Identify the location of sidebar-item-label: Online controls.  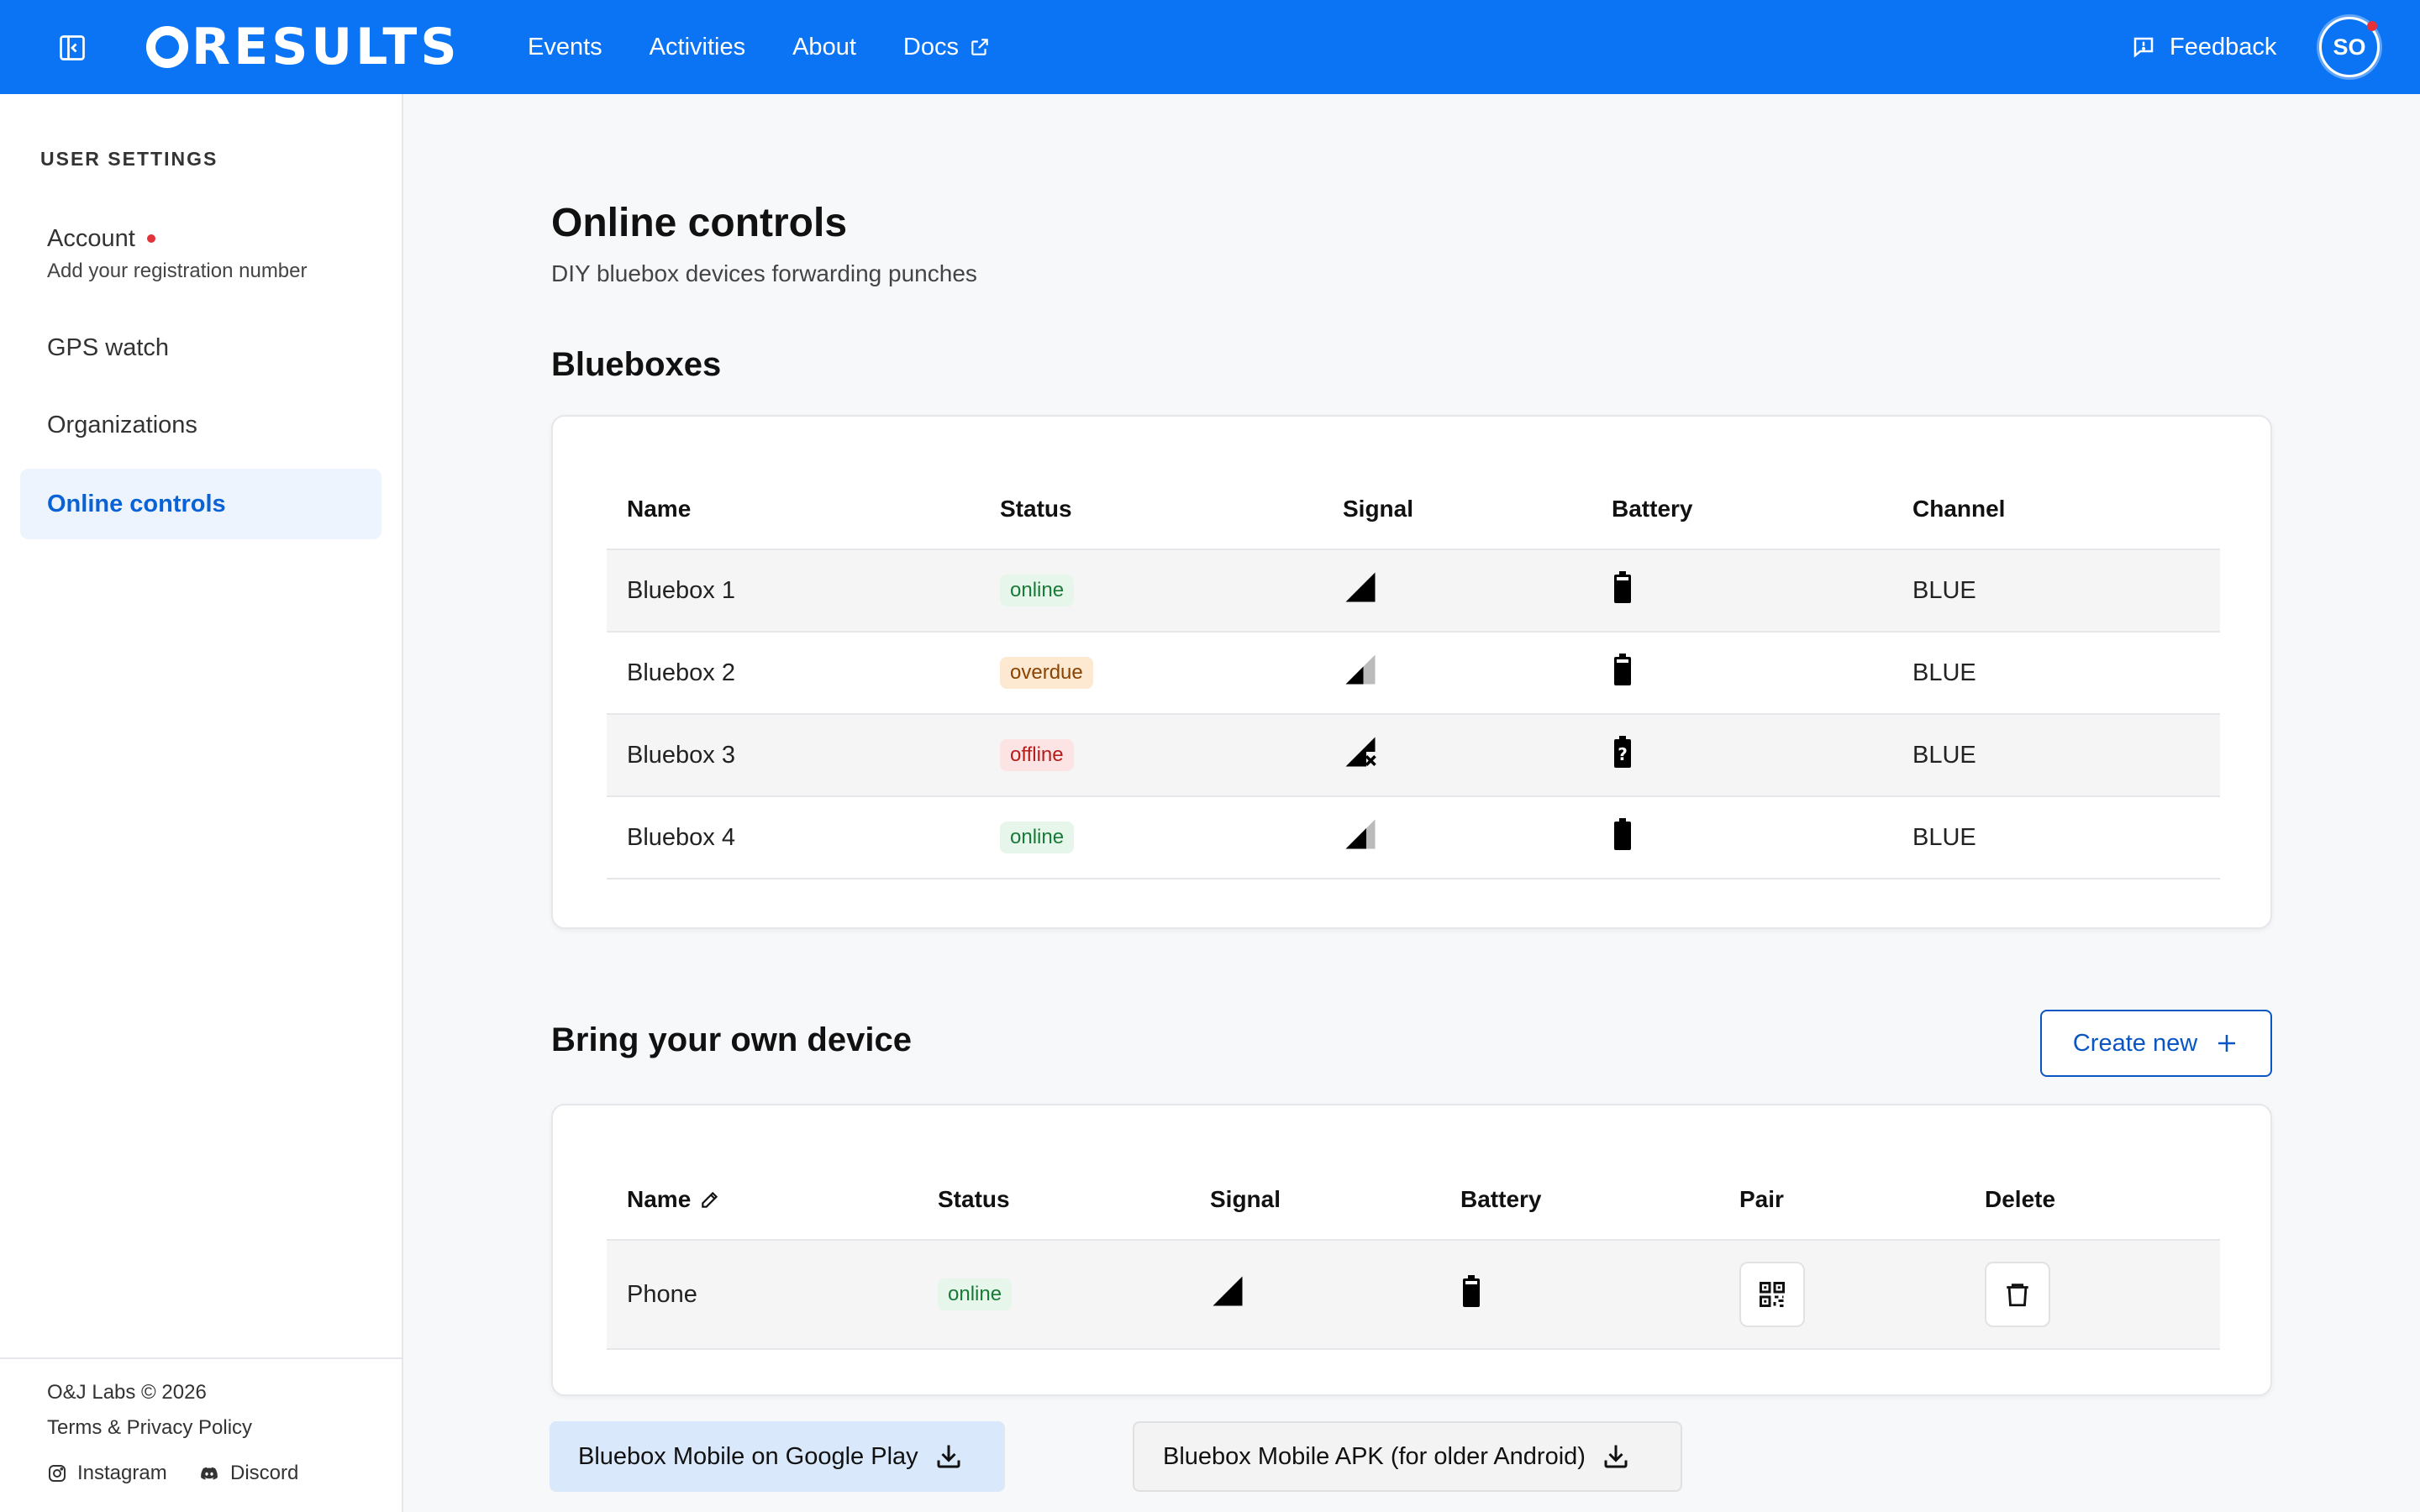
(136, 503).